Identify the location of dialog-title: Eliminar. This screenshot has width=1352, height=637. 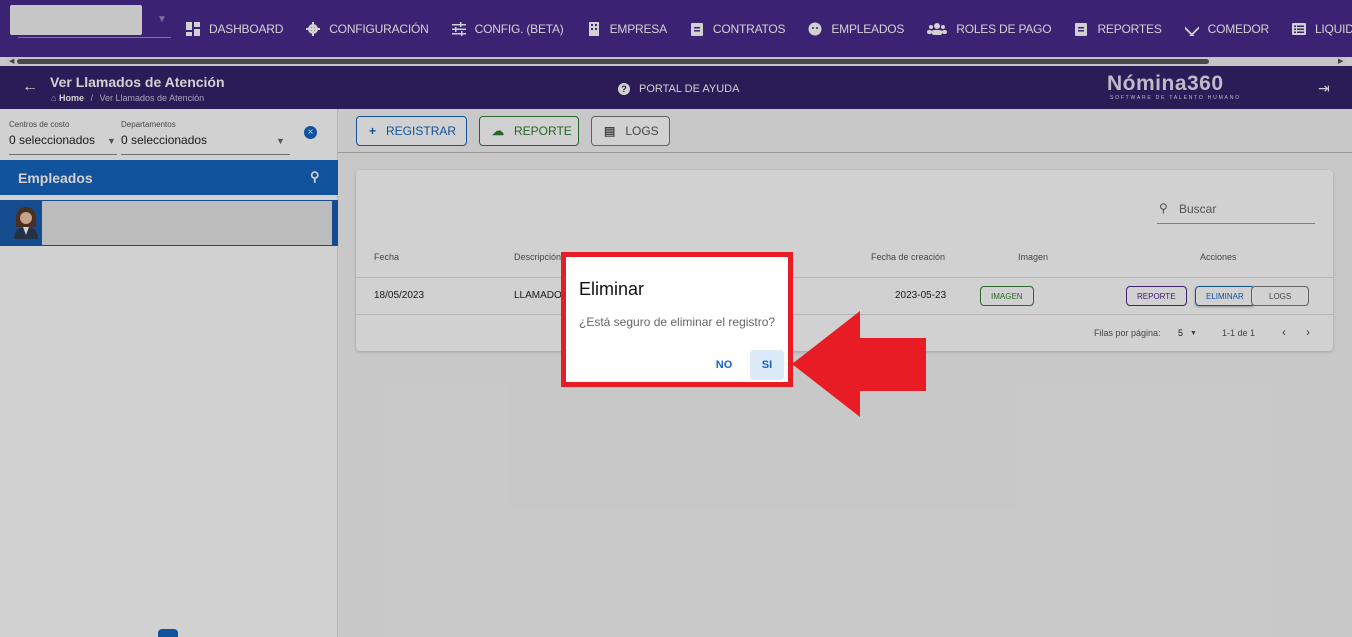
(612, 289).